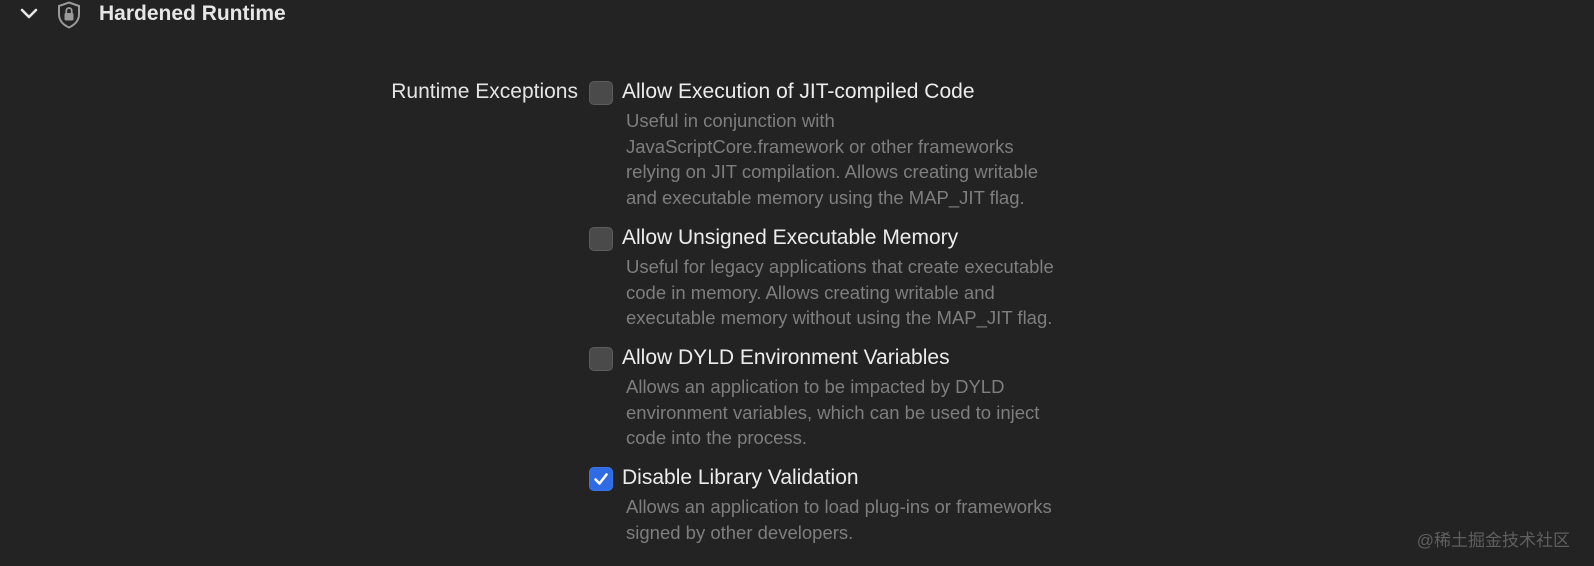  Describe the element at coordinates (29, 14) in the screenshot. I see `chevron-down-icon` at that location.